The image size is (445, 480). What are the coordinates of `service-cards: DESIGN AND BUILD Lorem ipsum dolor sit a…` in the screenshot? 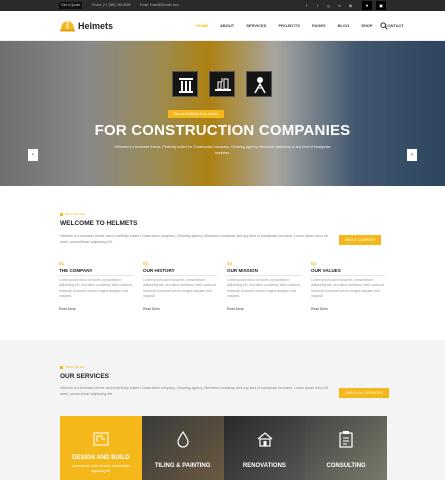 It's located at (223, 448).